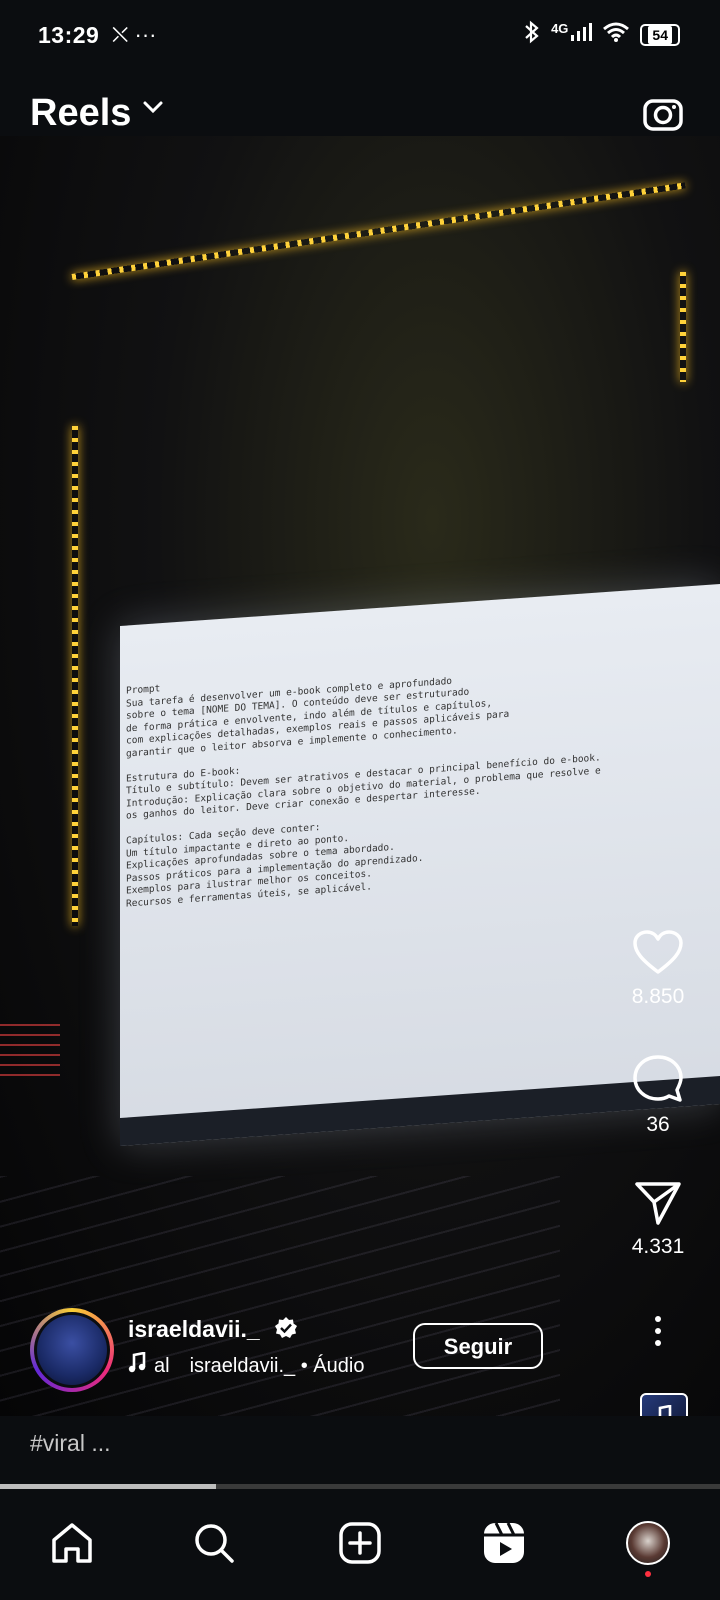 The height and width of the screenshot is (1600, 720). What do you see at coordinates (658, 1206) in the screenshot?
I see `send-icon` at bounding box center [658, 1206].